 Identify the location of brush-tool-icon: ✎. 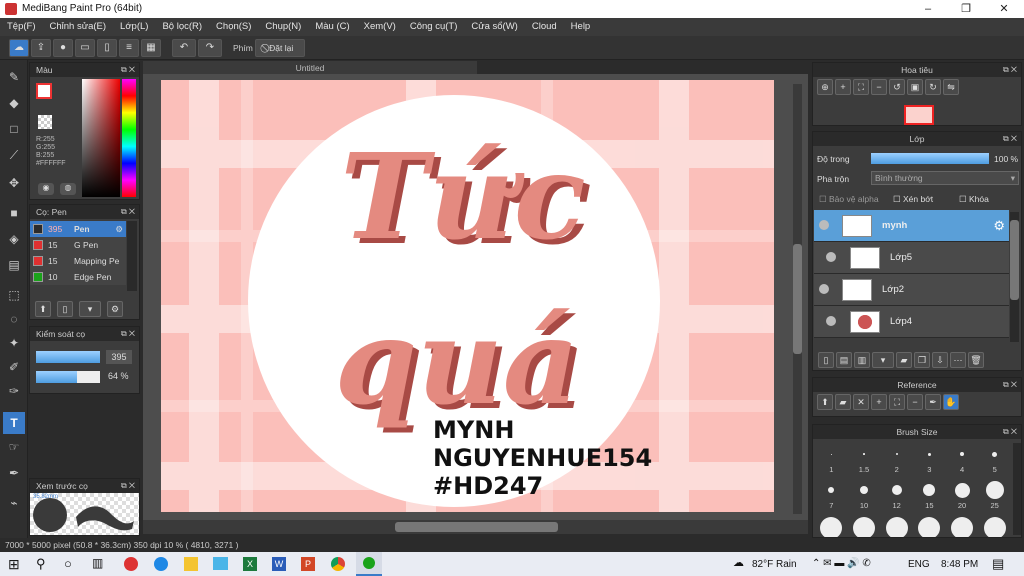
(14, 77).